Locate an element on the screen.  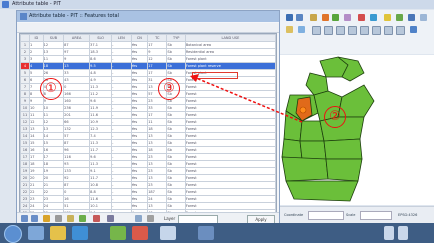
callout-1: ① is located at coordinates (51, 89).